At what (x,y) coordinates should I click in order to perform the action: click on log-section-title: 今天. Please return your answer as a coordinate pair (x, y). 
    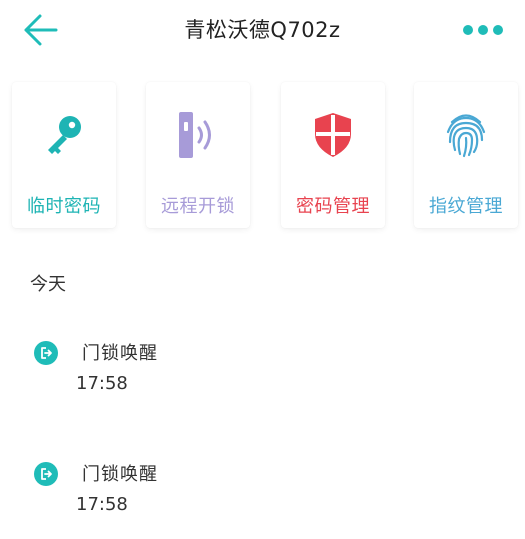
    Looking at the image, I should click on (48, 284).